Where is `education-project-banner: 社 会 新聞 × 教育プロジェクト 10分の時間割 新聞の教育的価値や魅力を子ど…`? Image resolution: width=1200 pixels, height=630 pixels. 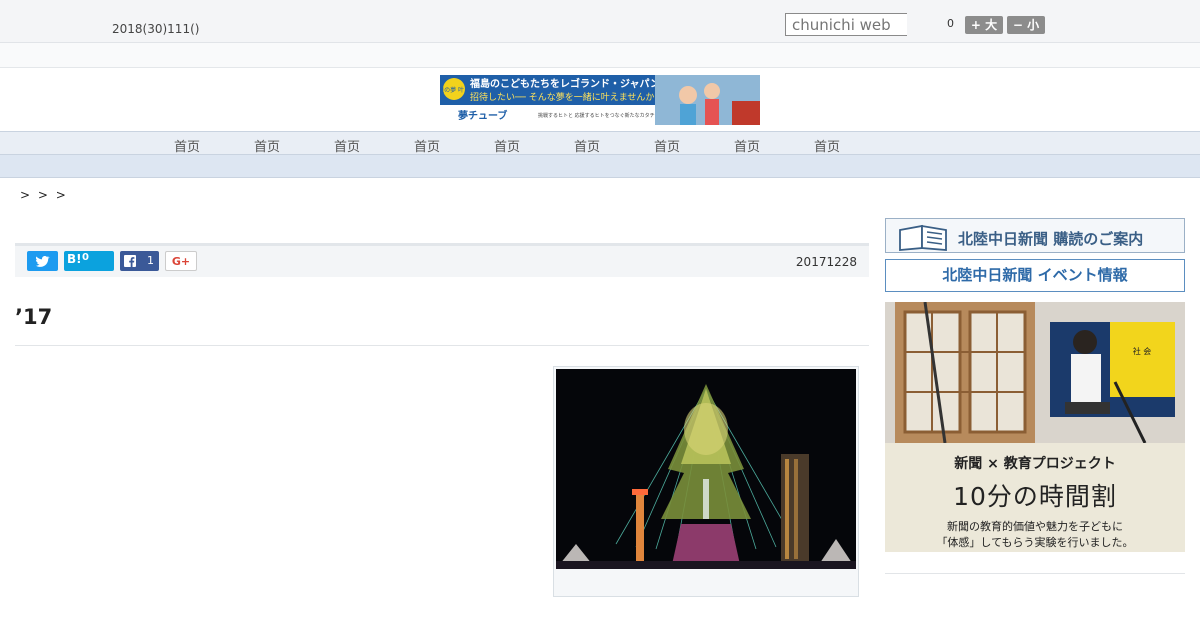 education-project-banner: 社 会 新聞 × 教育プロジェクト 10分の時間割 新聞の教育的価値や魅力を子ど… is located at coordinates (1035, 427).